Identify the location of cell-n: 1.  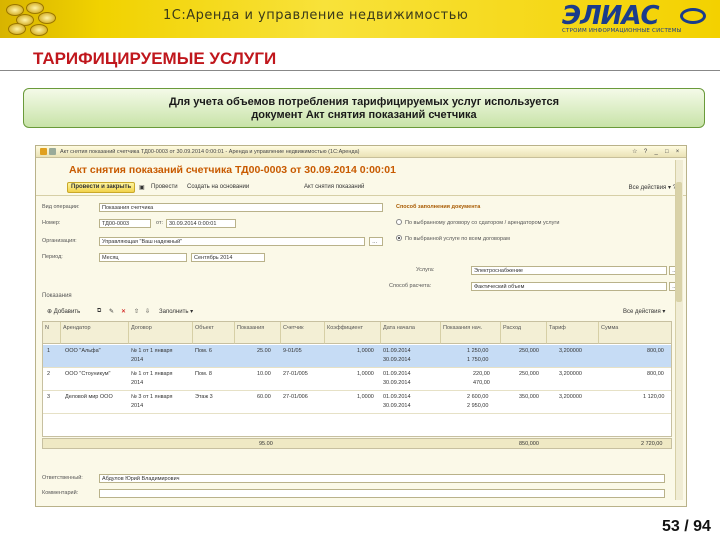
(49, 351).